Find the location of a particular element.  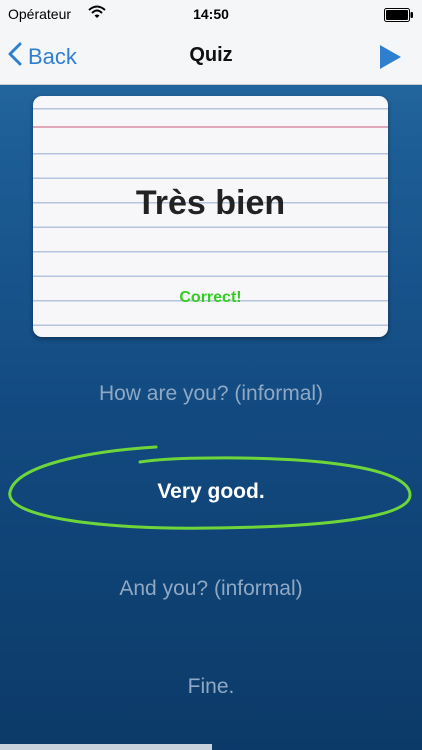

play-icon is located at coordinates (390, 59).